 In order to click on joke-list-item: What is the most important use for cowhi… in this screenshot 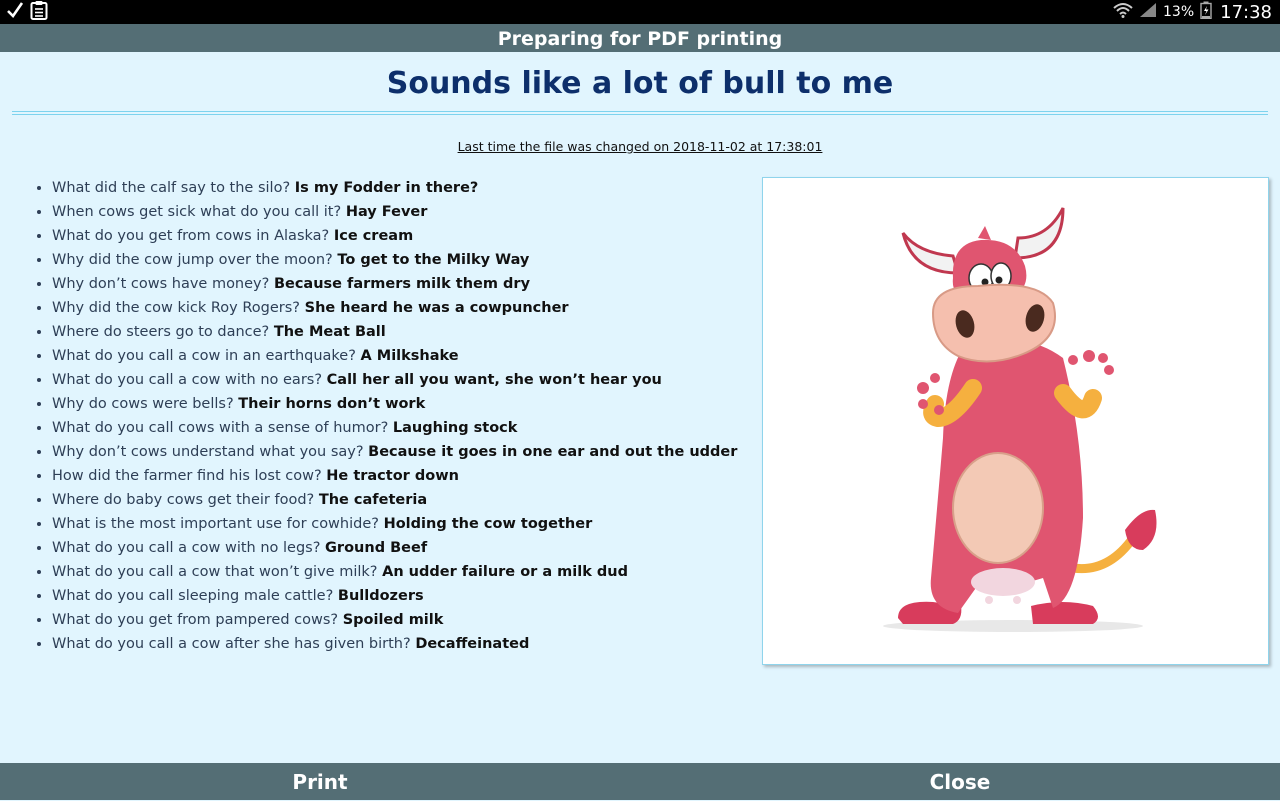, I will do `click(394, 524)`.